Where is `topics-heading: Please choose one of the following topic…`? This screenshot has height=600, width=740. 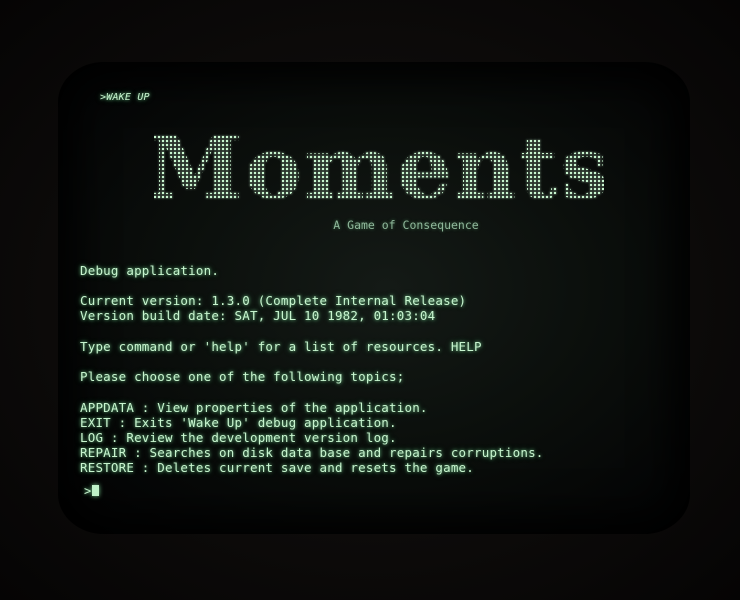
topics-heading: Please choose one of the following topic… is located at coordinates (242, 376).